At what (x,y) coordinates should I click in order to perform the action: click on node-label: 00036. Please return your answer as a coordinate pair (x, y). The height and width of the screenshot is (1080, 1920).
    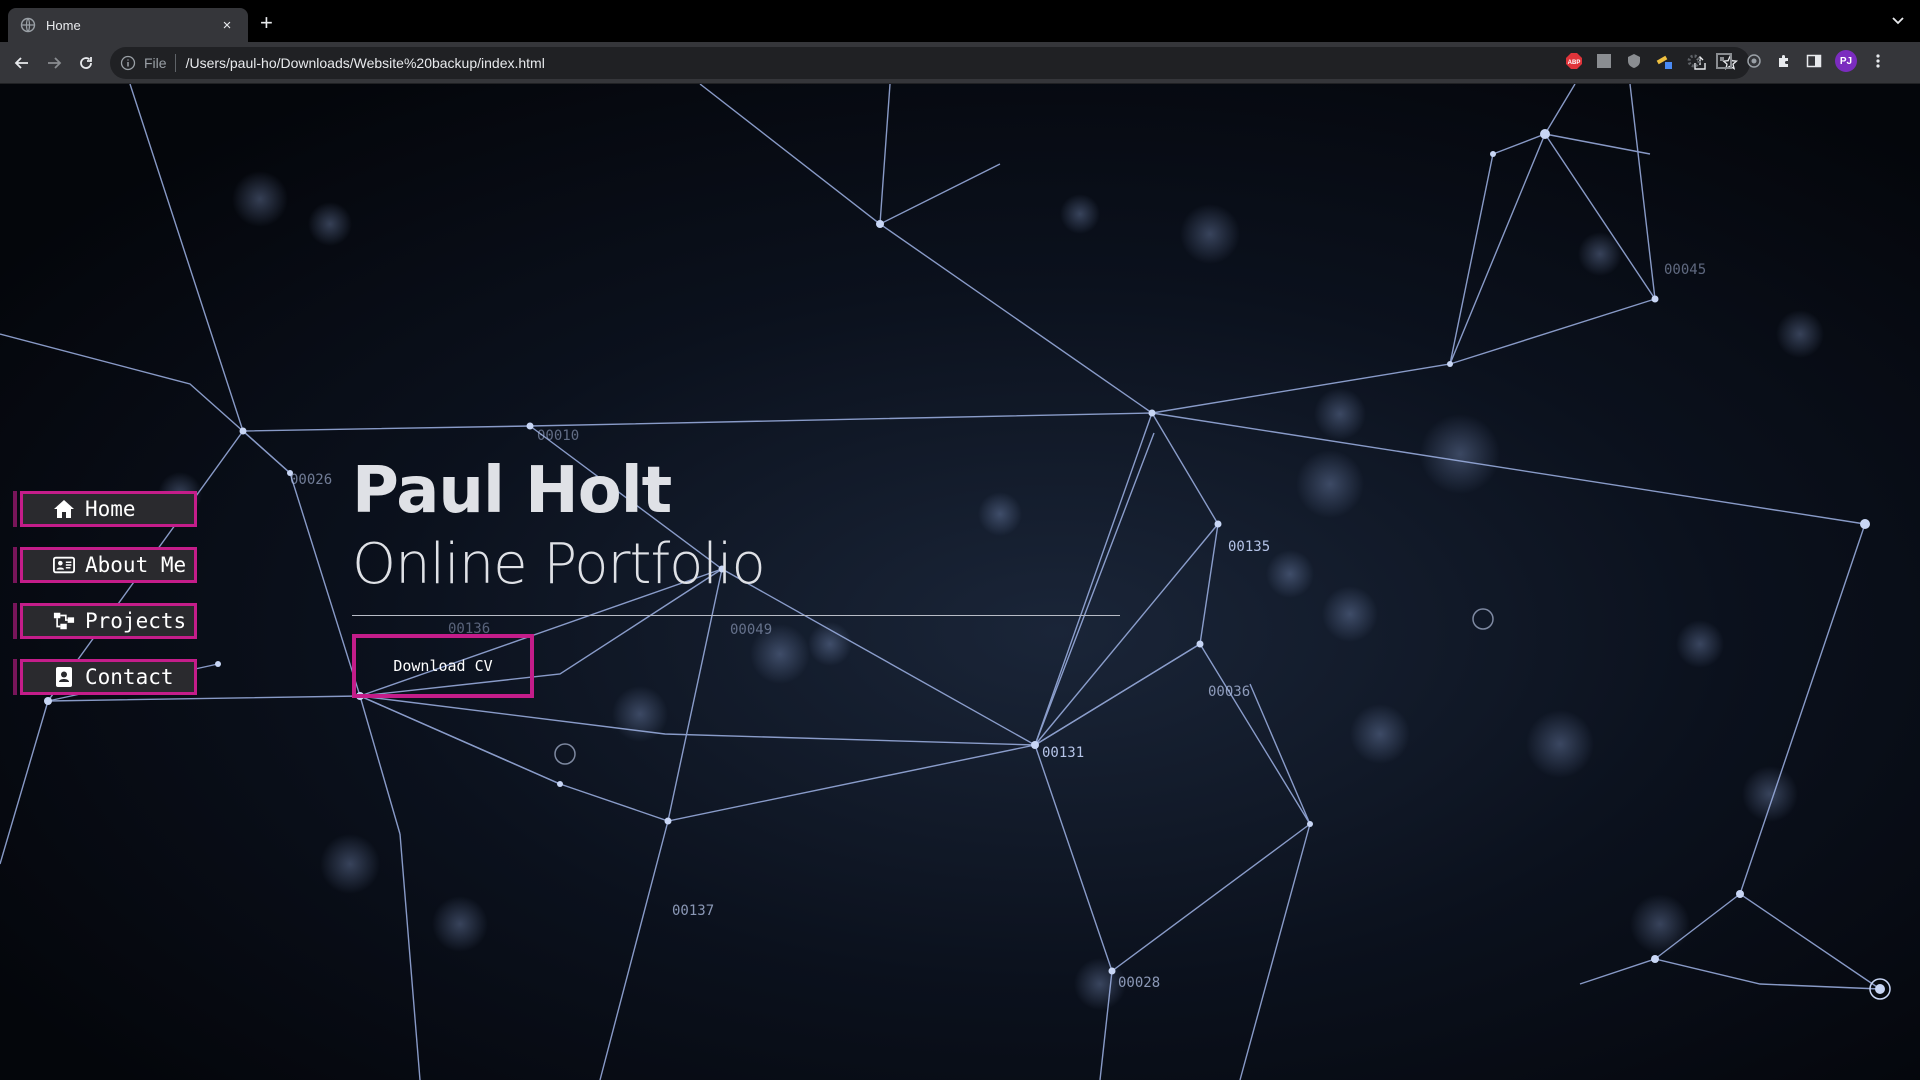
    Looking at the image, I should click on (1229, 692).